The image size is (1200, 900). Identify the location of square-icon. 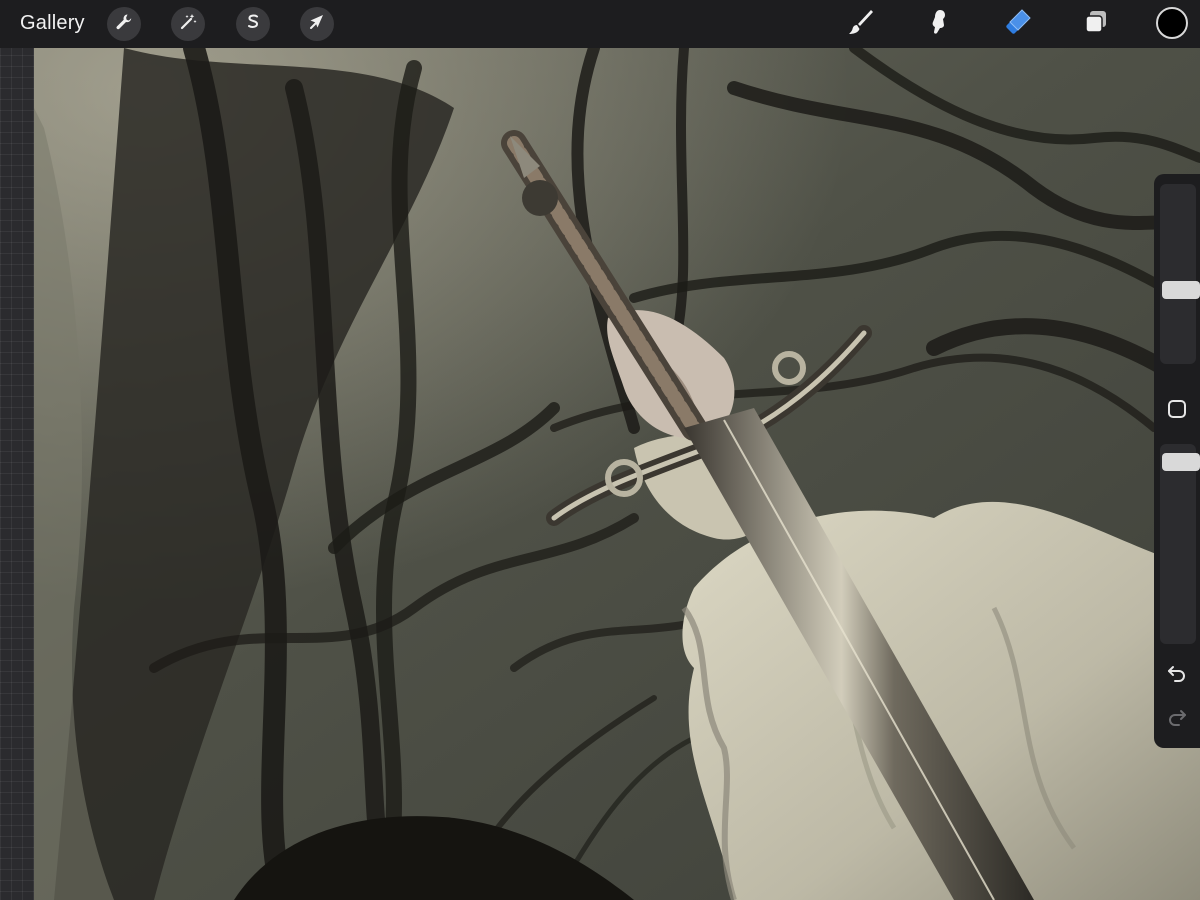
(1177, 411).